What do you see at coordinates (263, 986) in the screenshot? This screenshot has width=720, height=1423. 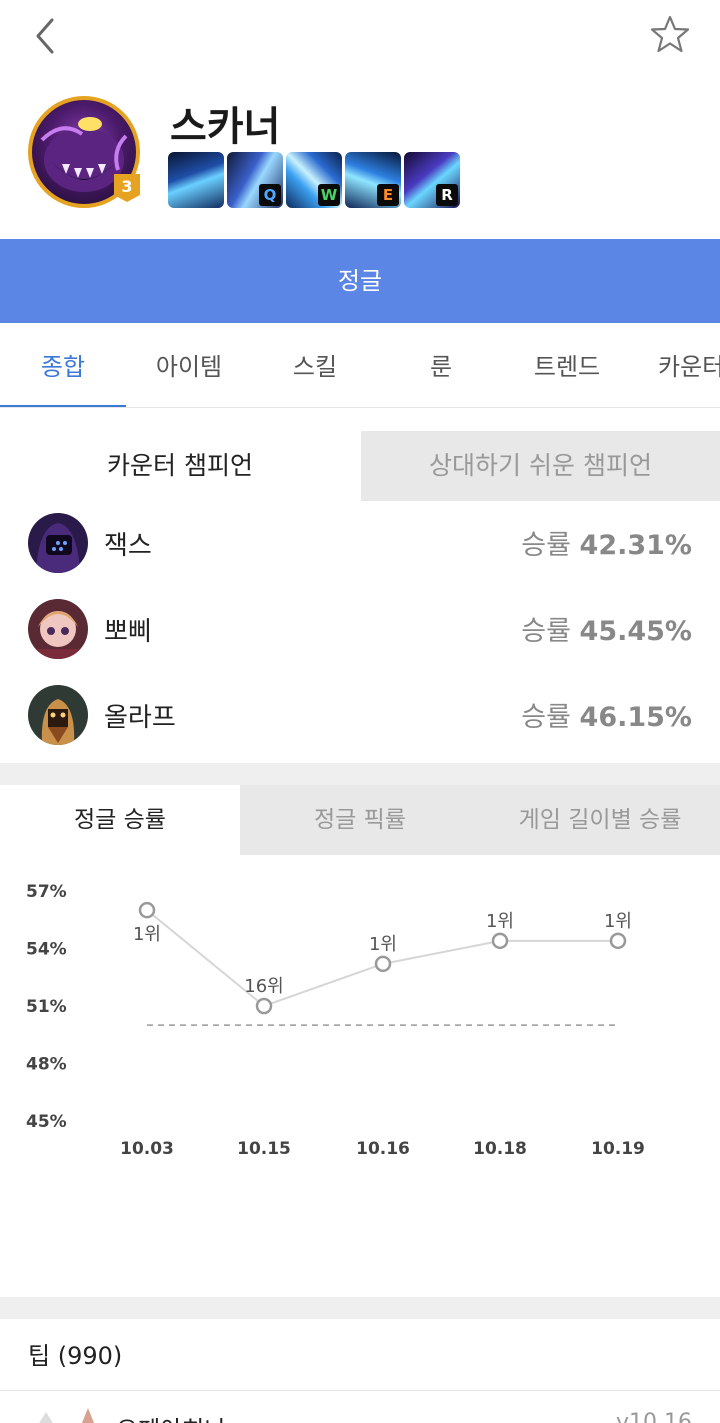 I see `rank-label: 16위` at bounding box center [263, 986].